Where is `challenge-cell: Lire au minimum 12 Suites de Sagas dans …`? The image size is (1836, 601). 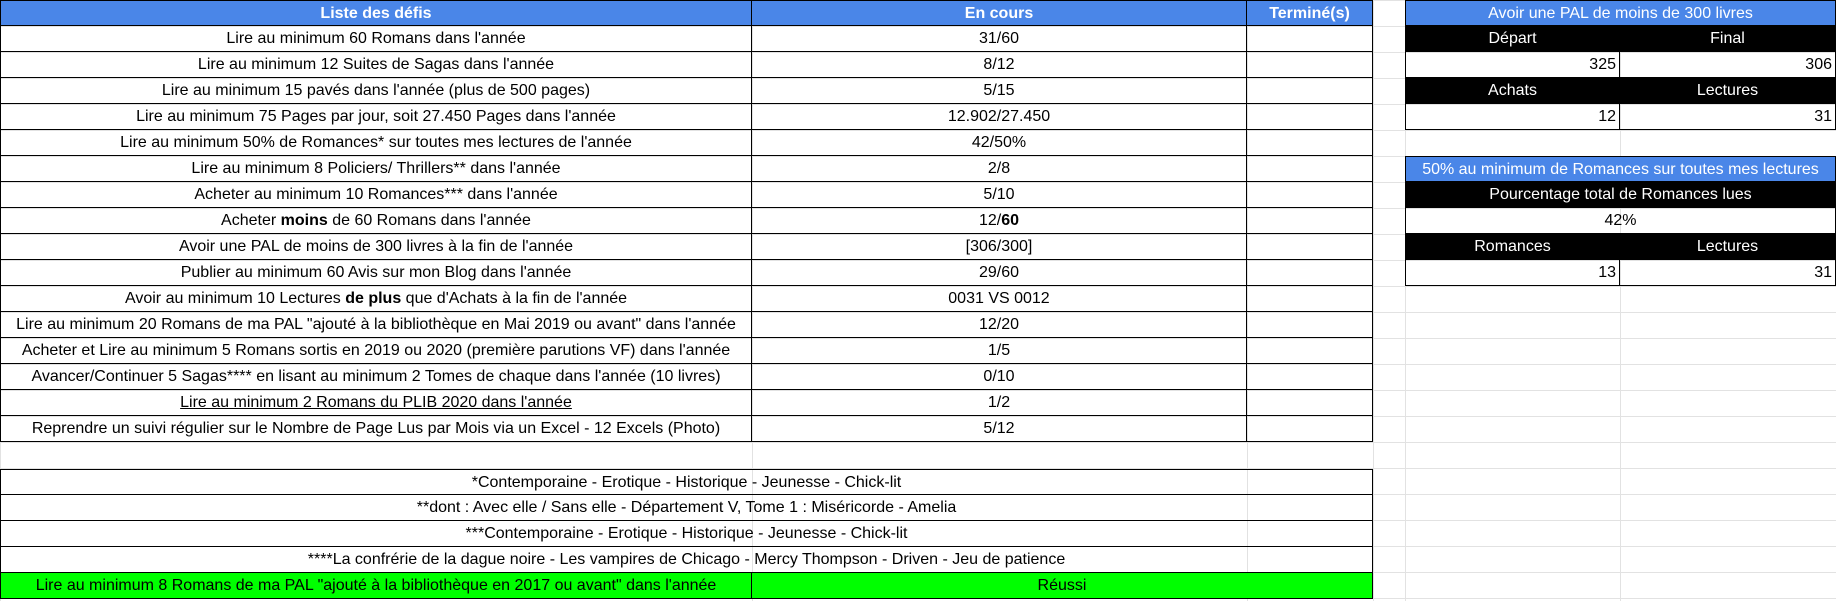 challenge-cell: Lire au minimum 12 Suites de Sagas dans … is located at coordinates (376, 65).